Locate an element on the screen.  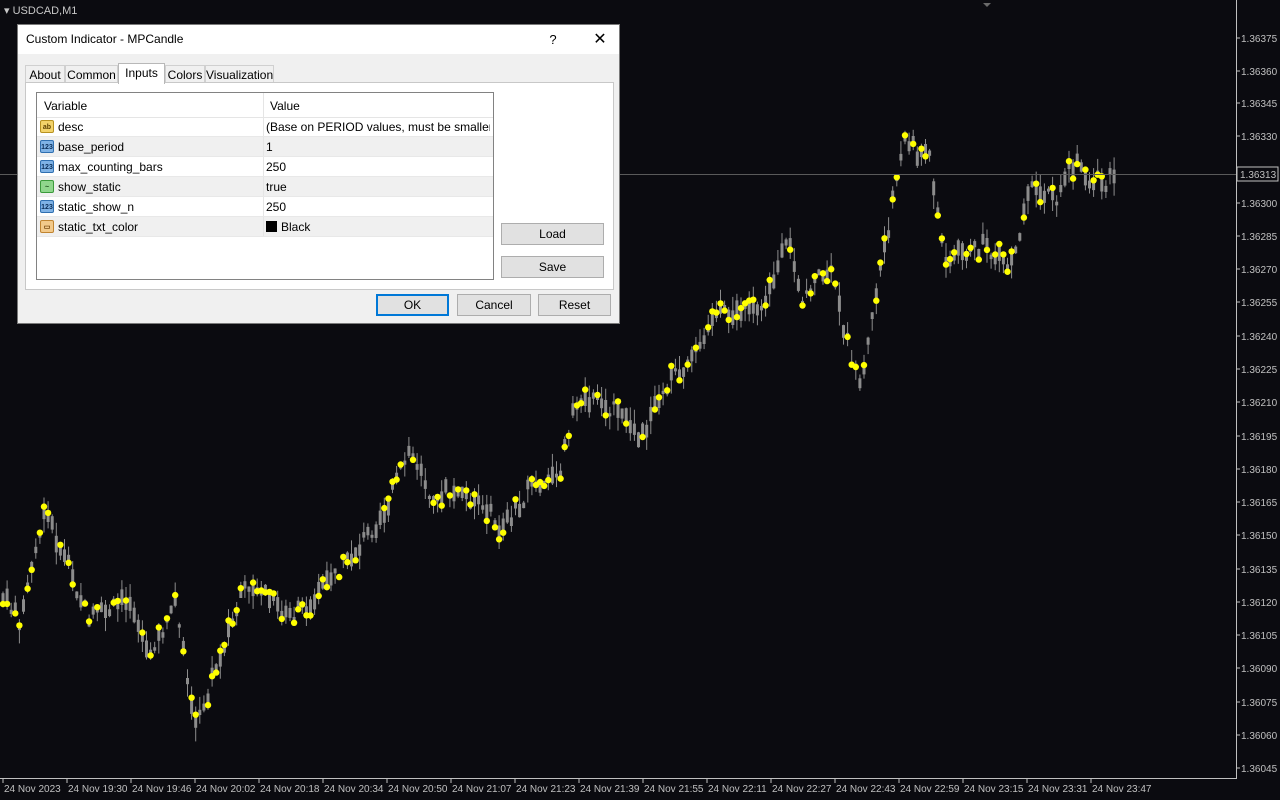
time-label: 24 Nov 21:55 is located at coordinates (674, 789).